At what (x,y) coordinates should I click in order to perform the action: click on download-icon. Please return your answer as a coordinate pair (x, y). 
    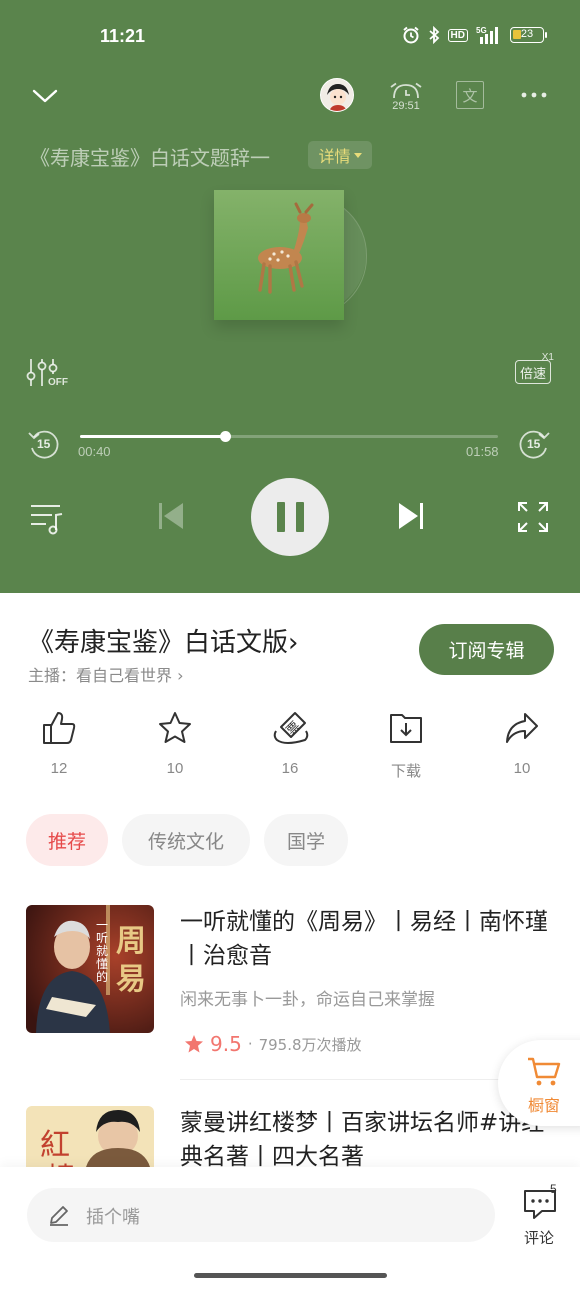
    Looking at the image, I should click on (406, 728).